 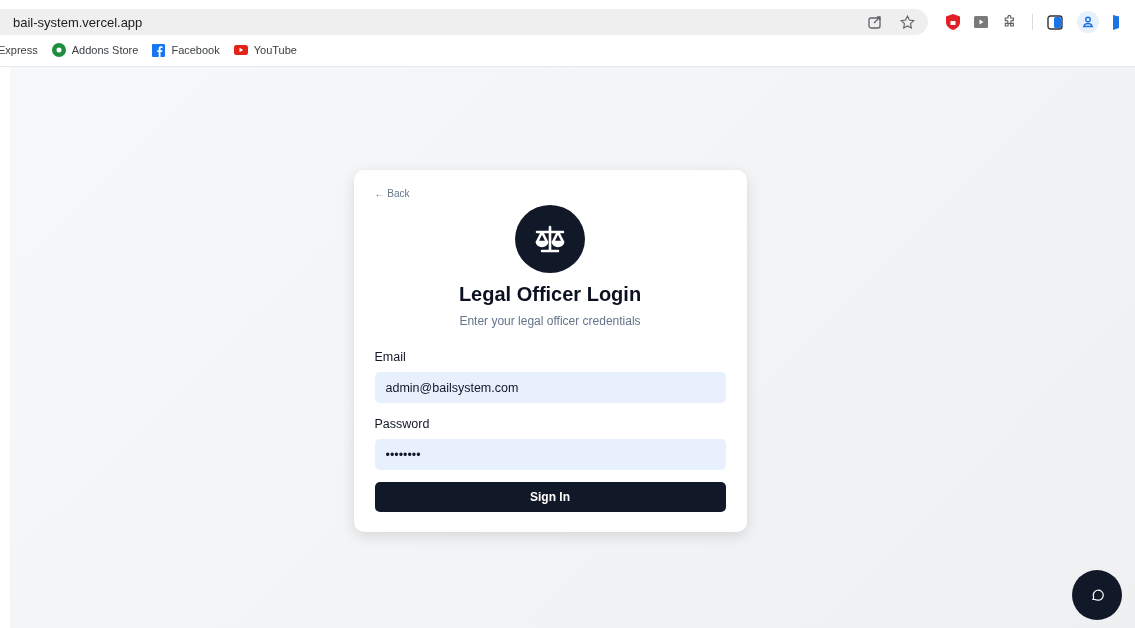 I want to click on field-label: Password, so click(x=402, y=424).